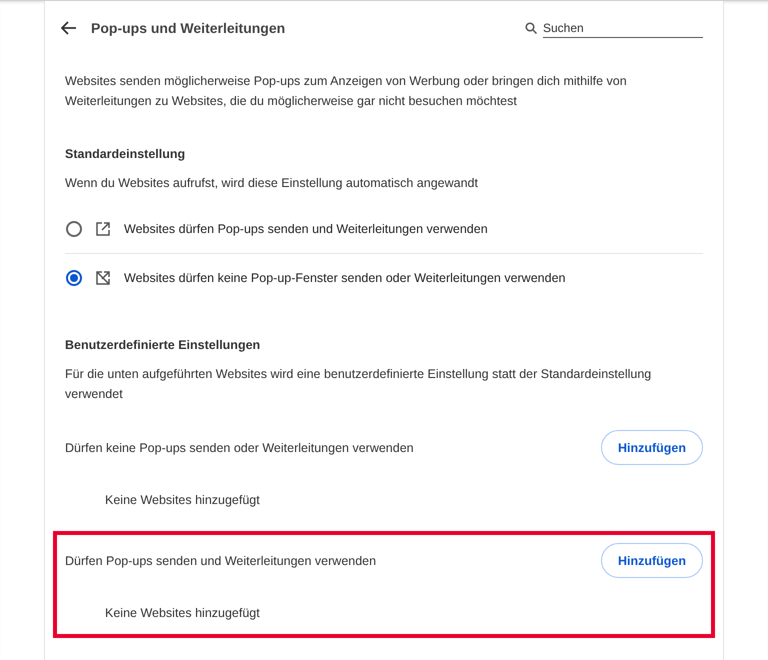 The width and height of the screenshot is (768, 660). I want to click on list-title: Dürfen keine Pop-ups senden oder Weiterleitungen verwenden, so click(239, 447).